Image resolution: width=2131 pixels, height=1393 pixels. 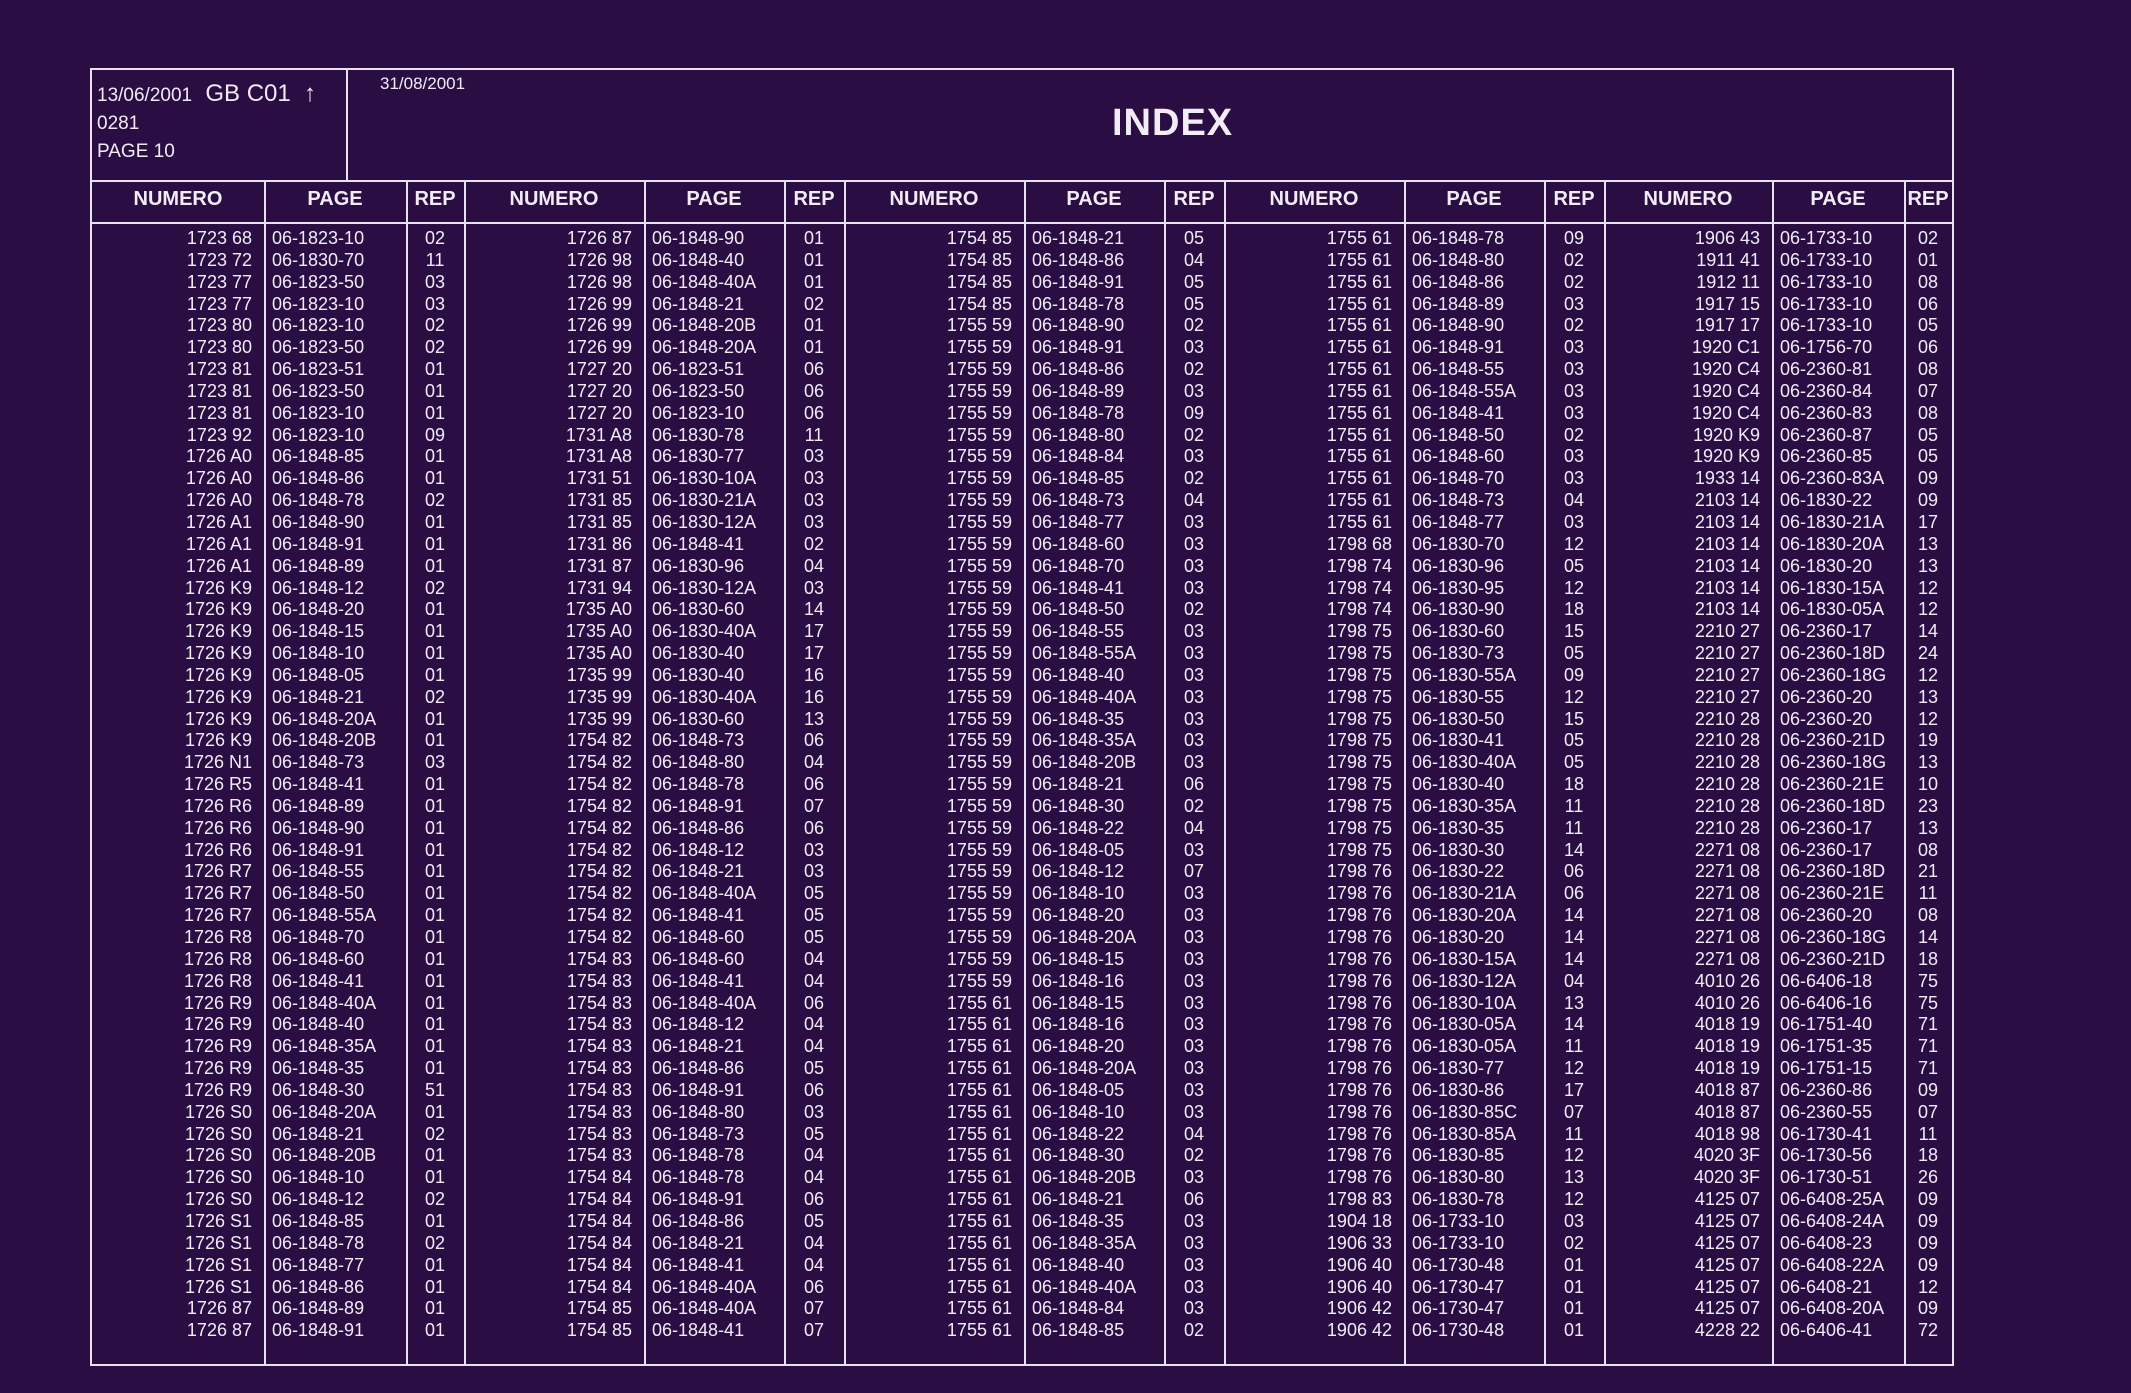 I want to click on cell-page: 06-1730-47, so click(x=1458, y=1286).